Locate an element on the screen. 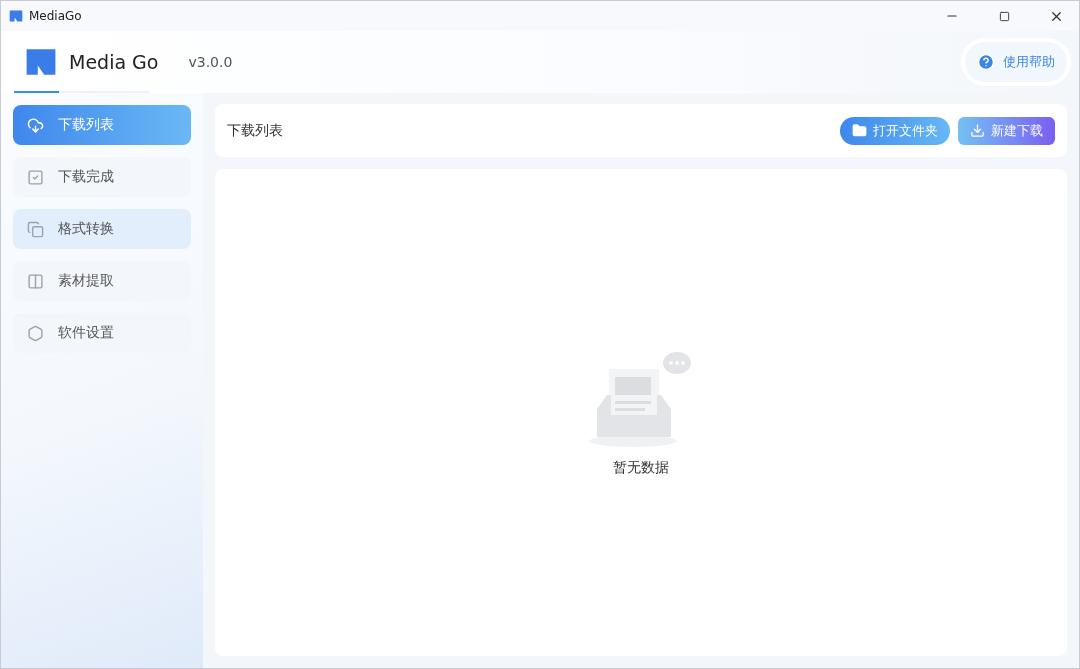  app-name: Media Go is located at coordinates (114, 62).